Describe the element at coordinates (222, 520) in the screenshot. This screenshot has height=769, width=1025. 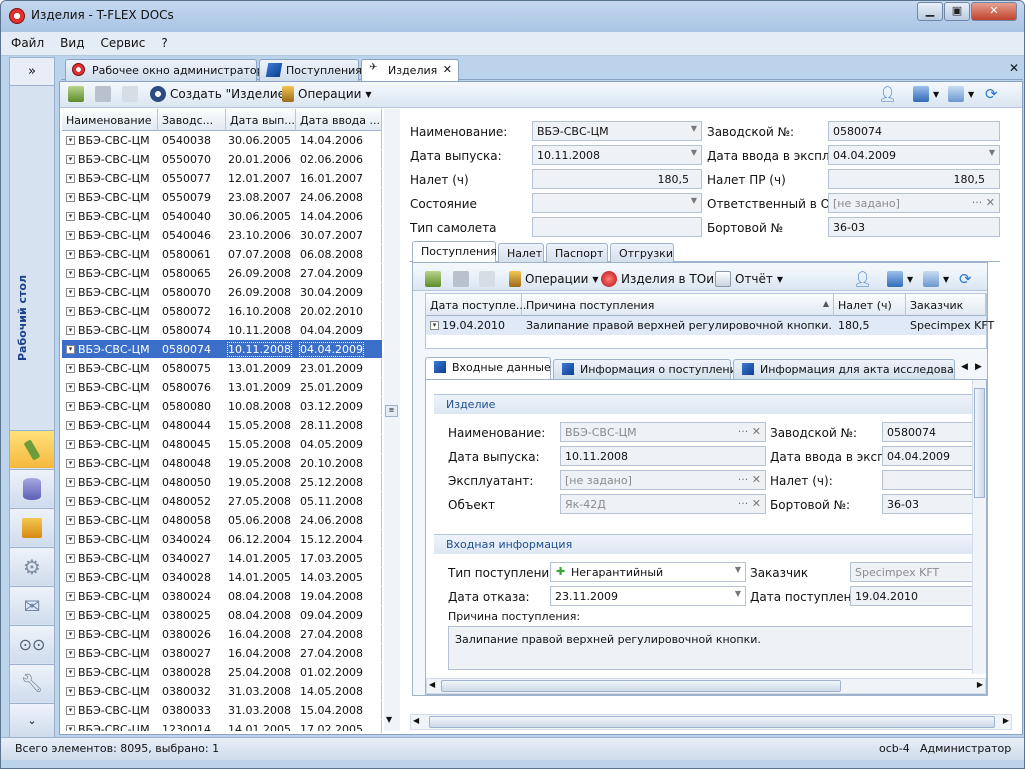
I see `table-row: ▾ ВБЭ-СВС-ЦМ 0480058 05.06.2008 24.06.2008` at that location.